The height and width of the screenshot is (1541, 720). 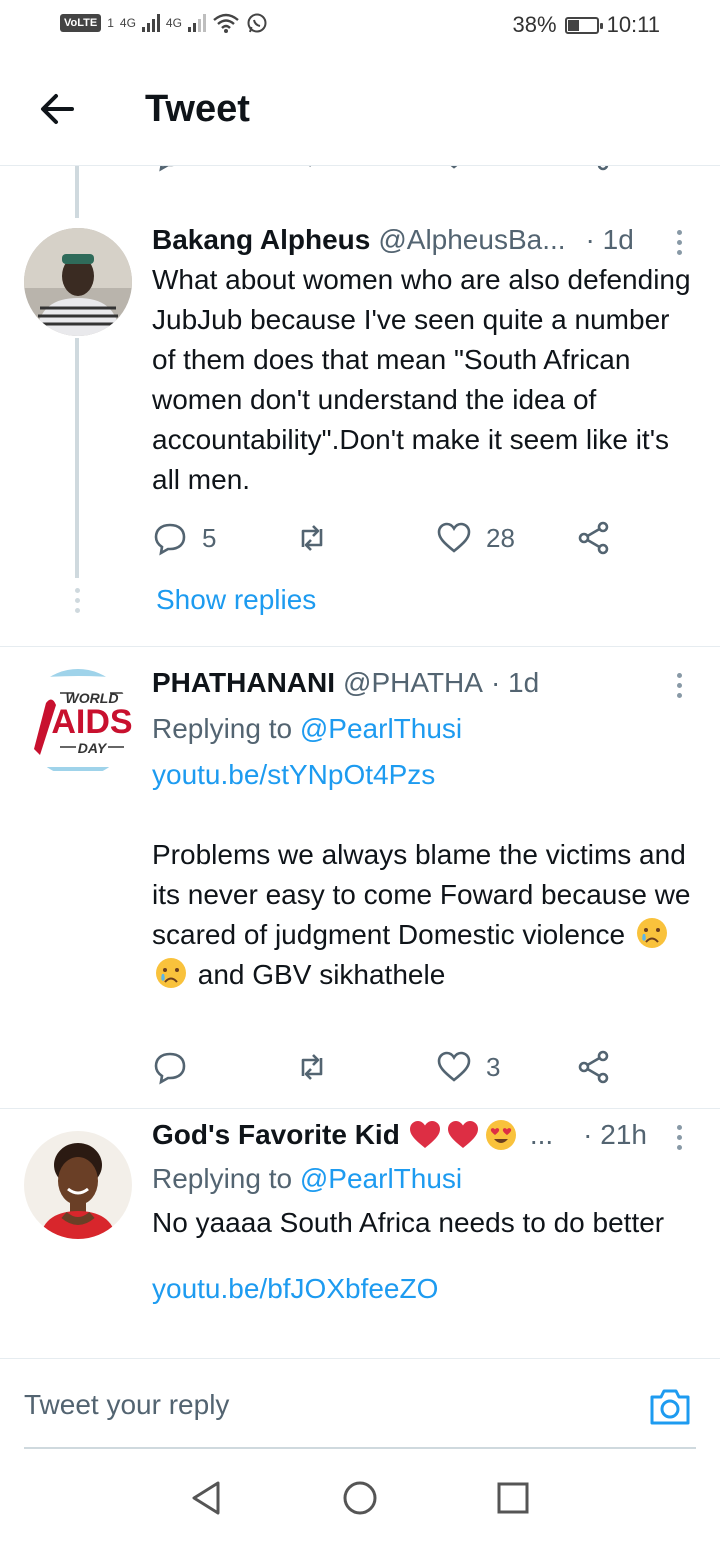 I want to click on url-link: youtu.be/stYNpOt4Pzs, so click(x=424, y=775).